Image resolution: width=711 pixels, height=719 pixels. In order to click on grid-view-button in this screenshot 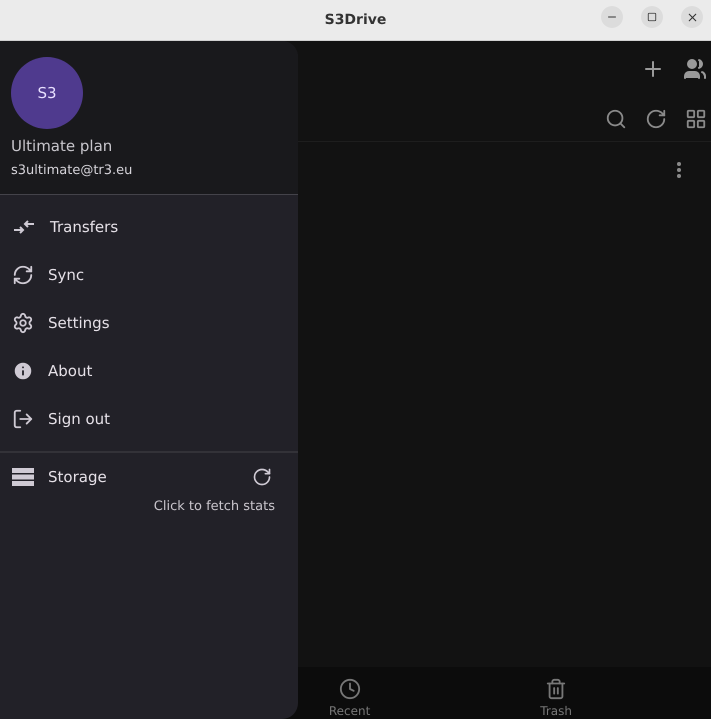, I will do `click(696, 119)`.